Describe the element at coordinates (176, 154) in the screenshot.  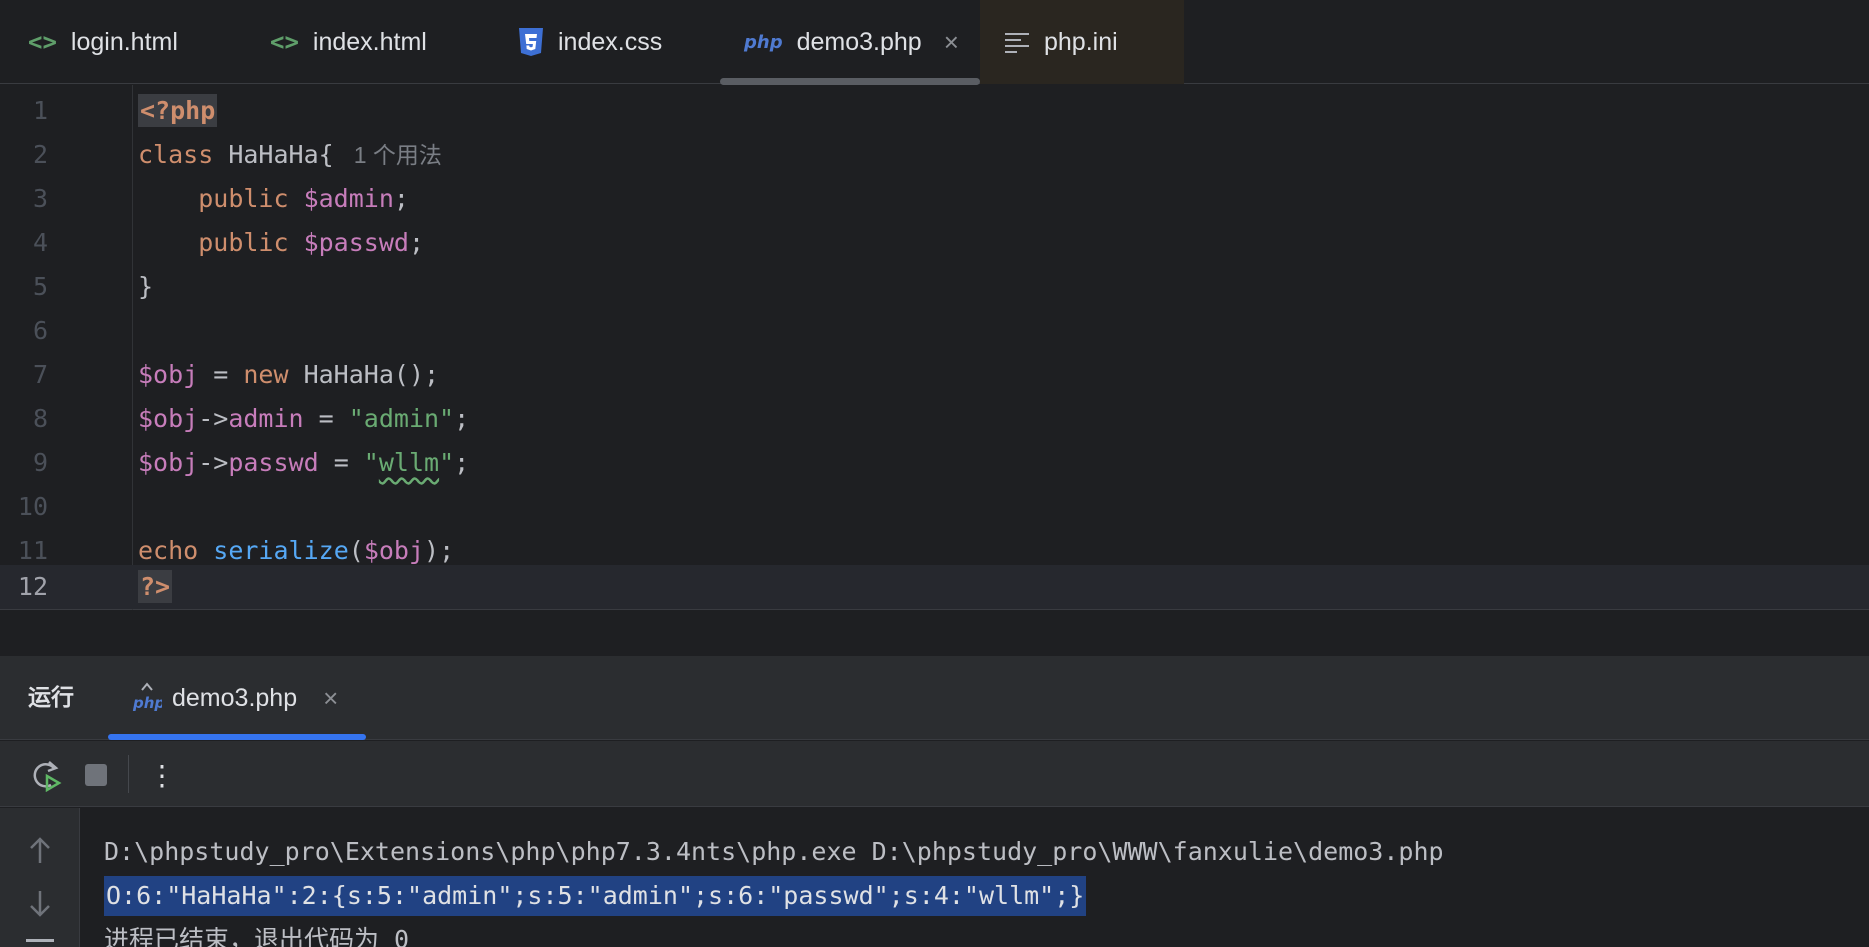
I see `keyword: class` at that location.